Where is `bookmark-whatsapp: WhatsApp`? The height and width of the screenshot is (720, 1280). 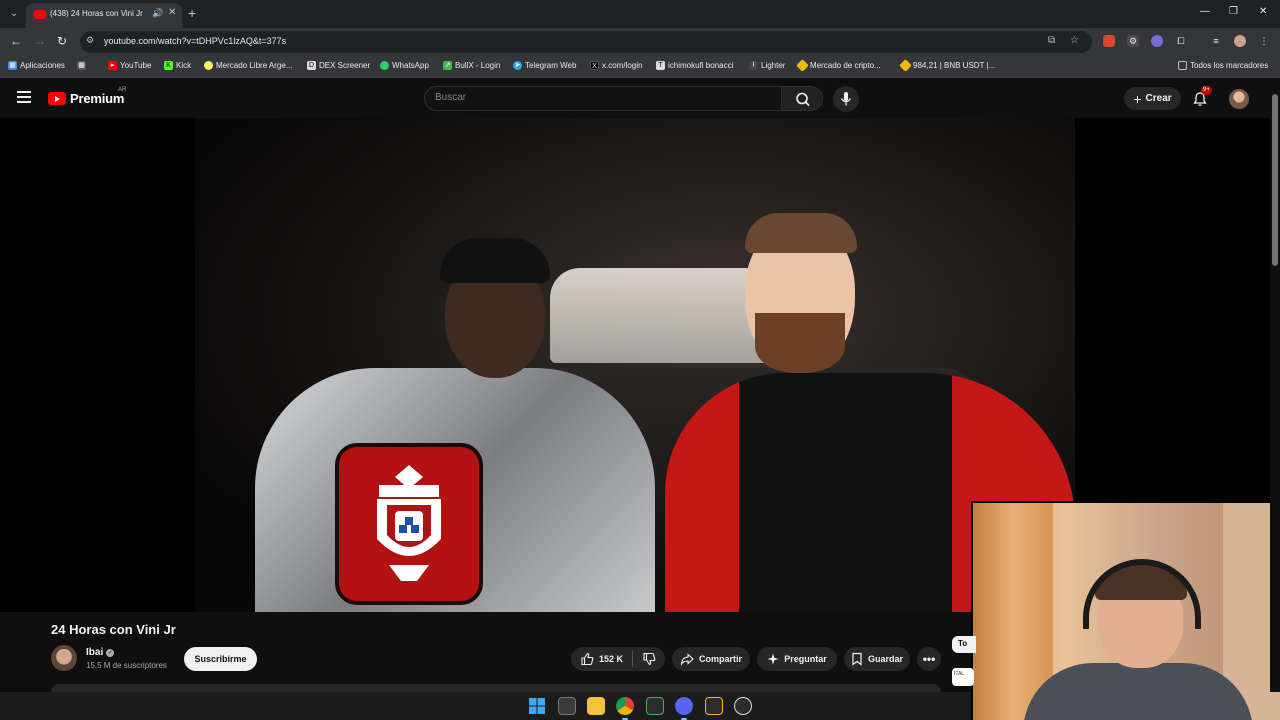
bookmark-whatsapp: WhatsApp is located at coordinates (404, 65).